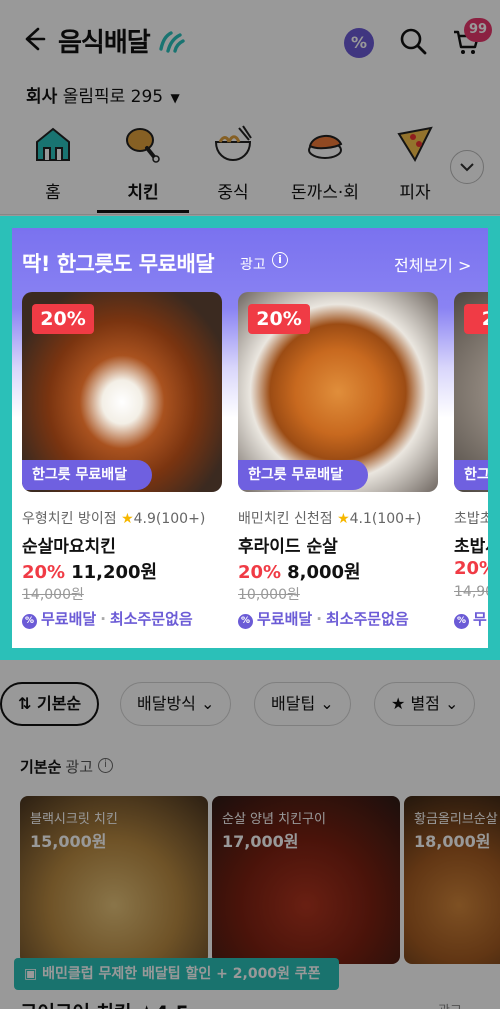 The width and height of the screenshot is (500, 1009). Describe the element at coordinates (90, 572) in the screenshot. I see `price: 20% 11,200원` at that location.